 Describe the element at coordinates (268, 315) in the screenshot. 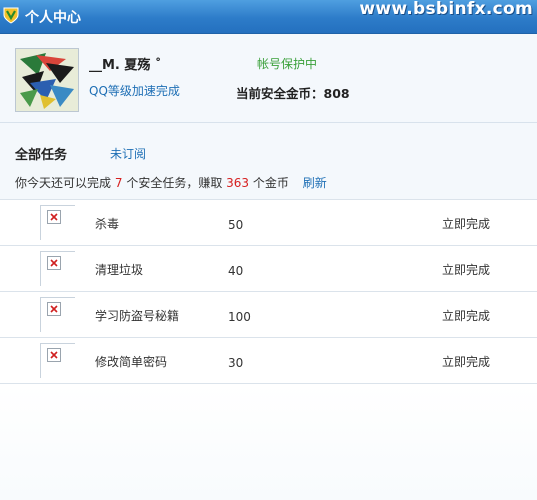

I see `task-row: 学习防盗号秘籍 100 立即完成` at that location.